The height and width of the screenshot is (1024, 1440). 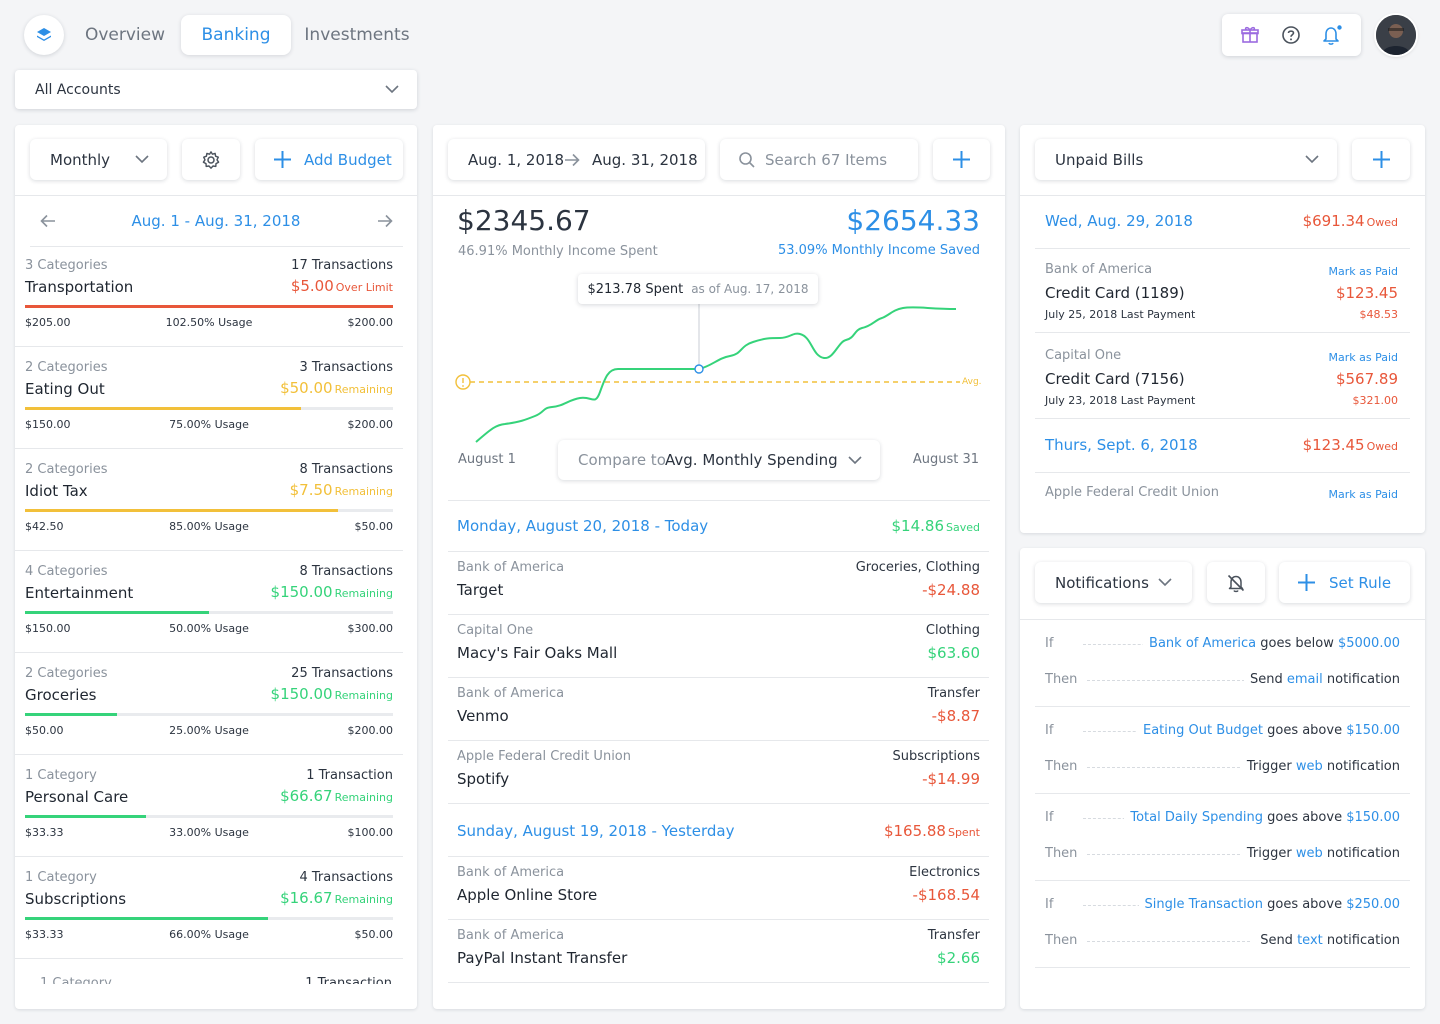 What do you see at coordinates (1268, 730) in the screenshot?
I see `rule-condition: Eating Out Budget goes above $150.00` at bounding box center [1268, 730].